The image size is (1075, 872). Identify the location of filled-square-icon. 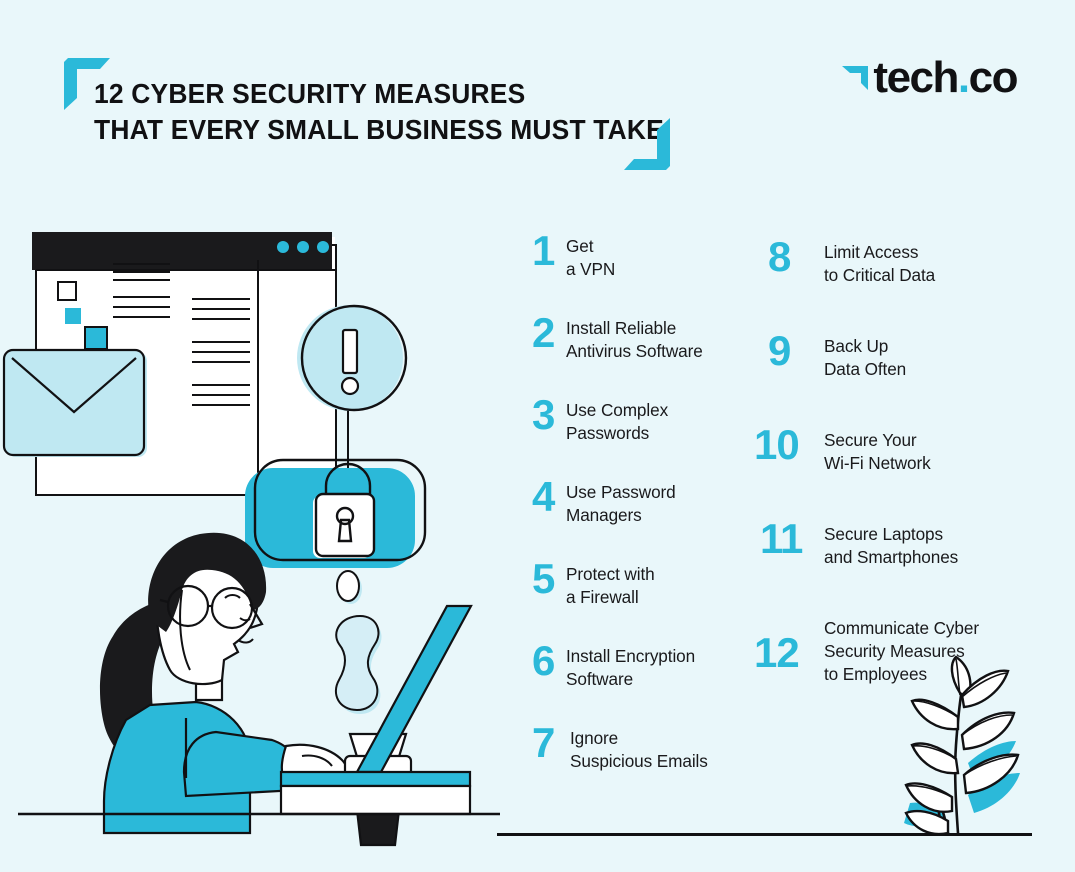
(73, 316).